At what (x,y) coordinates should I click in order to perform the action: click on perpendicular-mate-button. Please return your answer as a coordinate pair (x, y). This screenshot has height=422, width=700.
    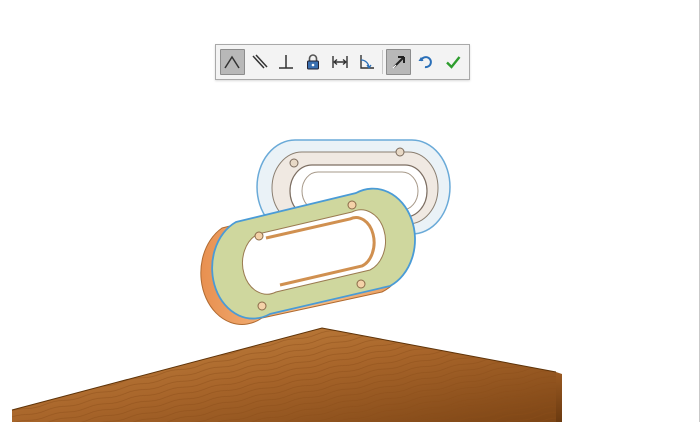
    Looking at the image, I should click on (286, 62).